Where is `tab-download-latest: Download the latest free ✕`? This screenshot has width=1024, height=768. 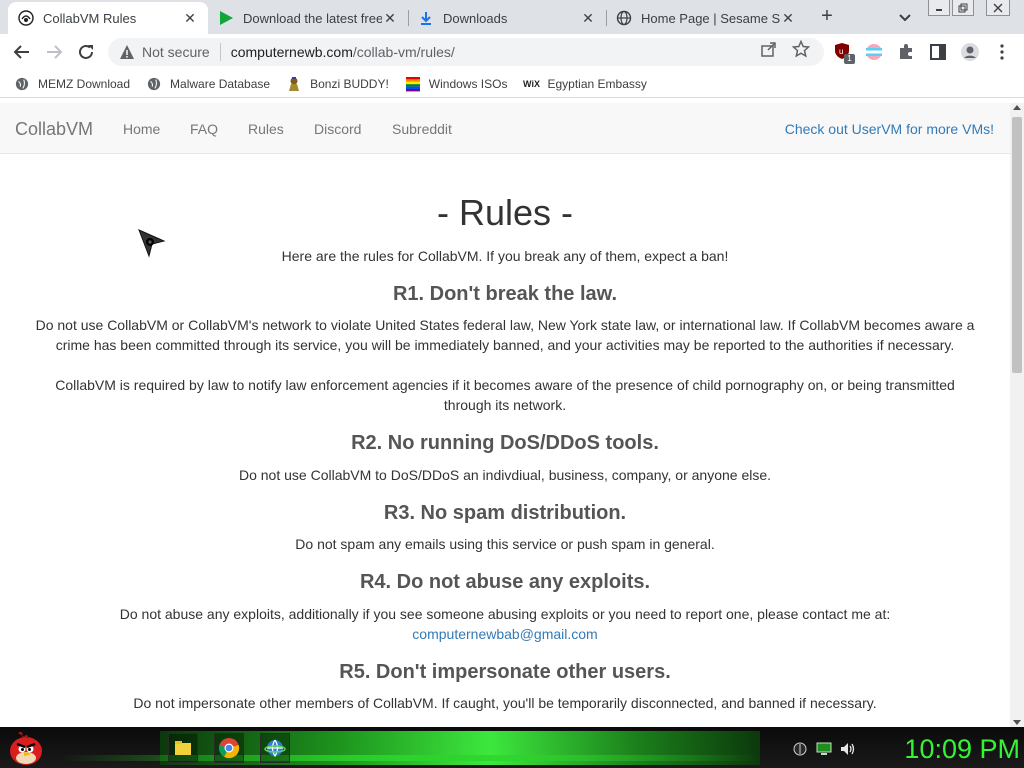 tab-download-latest: Download the latest free ✕ is located at coordinates (308, 18).